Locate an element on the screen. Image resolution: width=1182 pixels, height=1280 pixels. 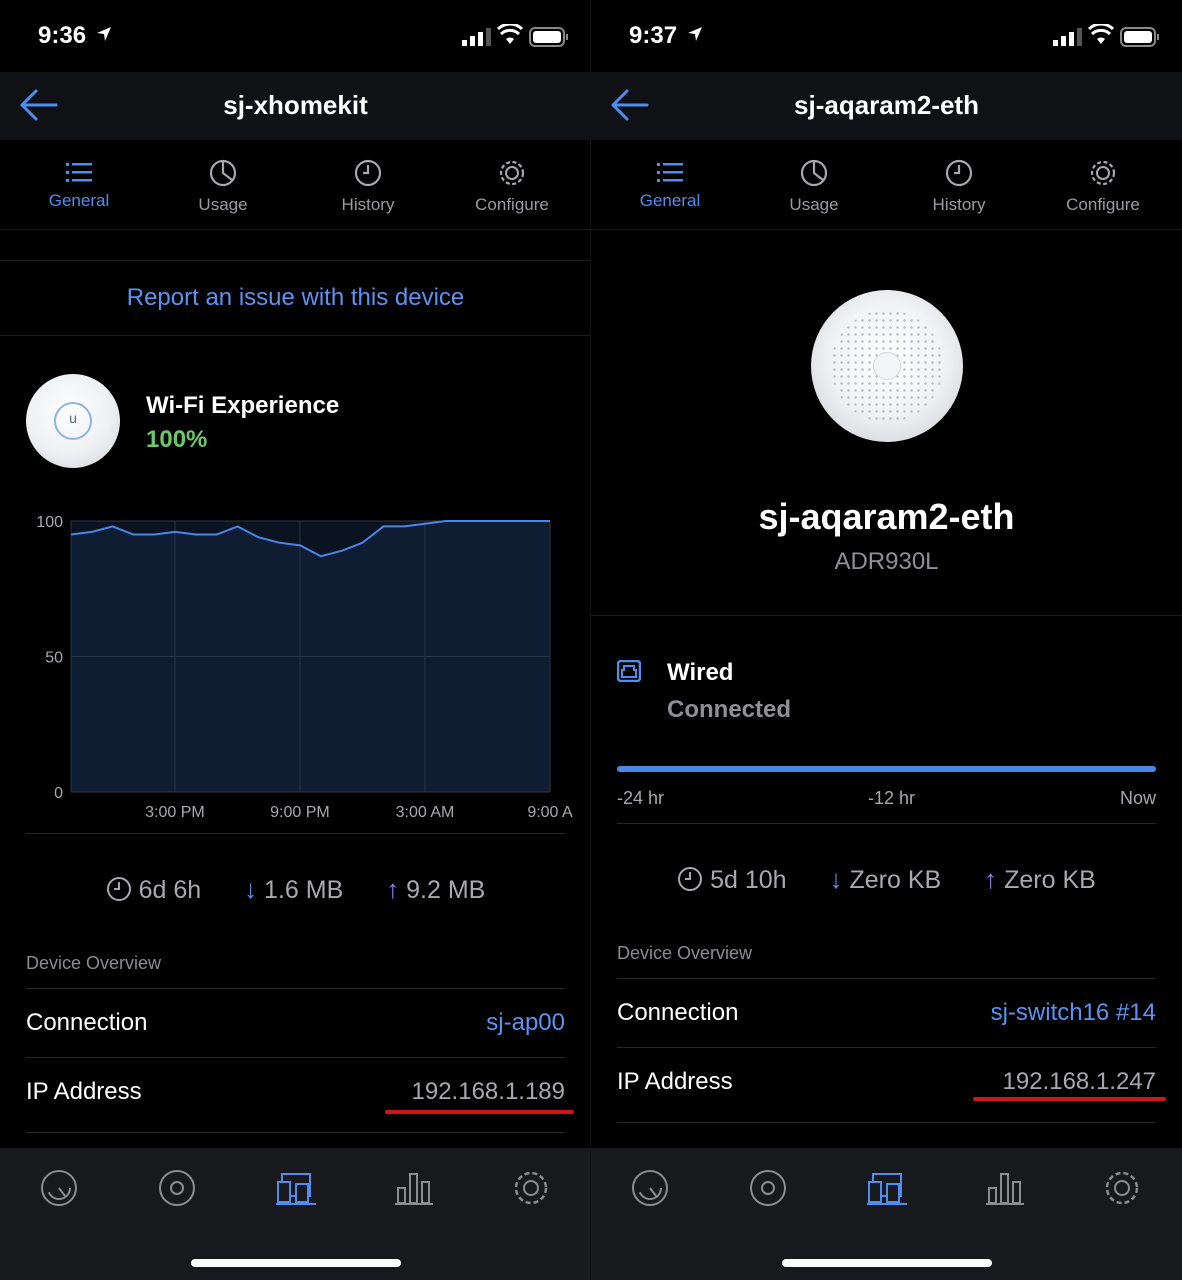
report-issue-row: Report an issue with this device is located at coordinates (295, 298).